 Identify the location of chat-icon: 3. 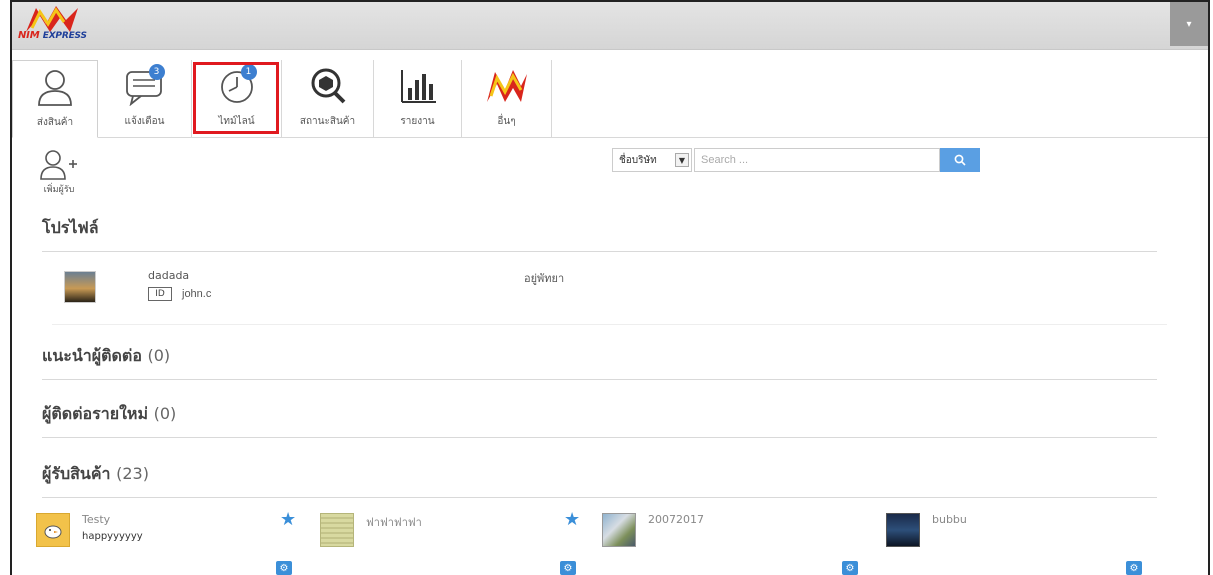
(145, 86).